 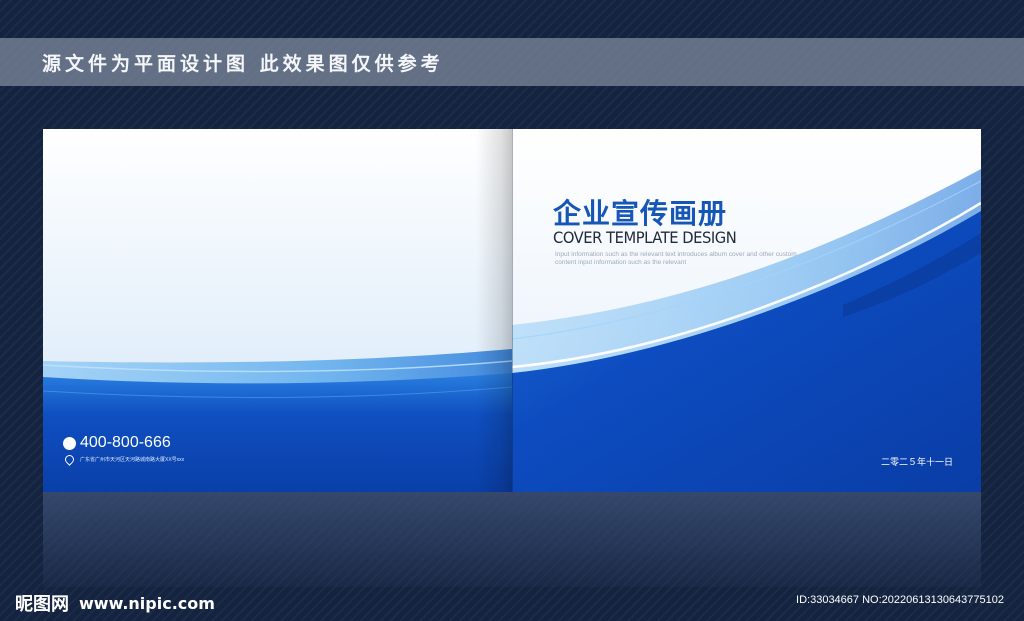 I want to click on phone-number: 400-800-666, so click(x=125, y=442).